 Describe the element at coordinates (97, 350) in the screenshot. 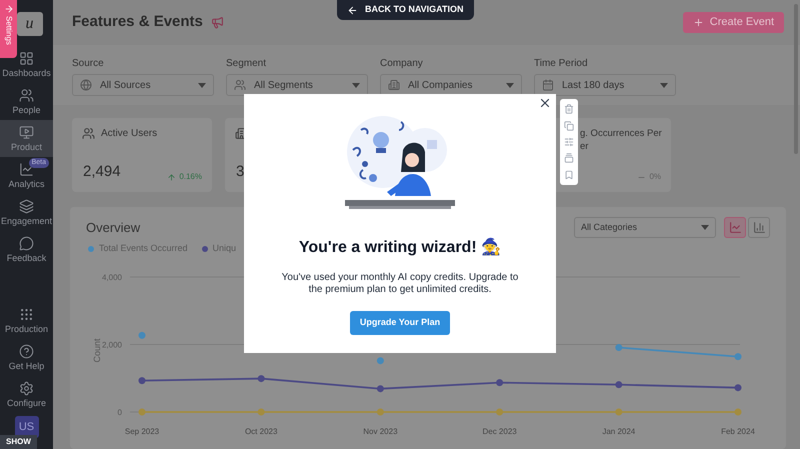

I see `axis-title: Count` at that location.